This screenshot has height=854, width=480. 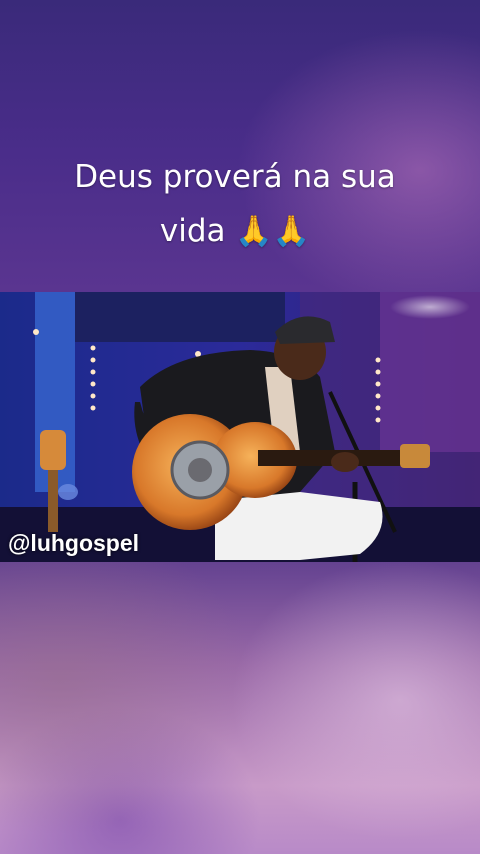 What do you see at coordinates (235, 177) in the screenshot?
I see `caption-line-1: Deus proverá na sua` at bounding box center [235, 177].